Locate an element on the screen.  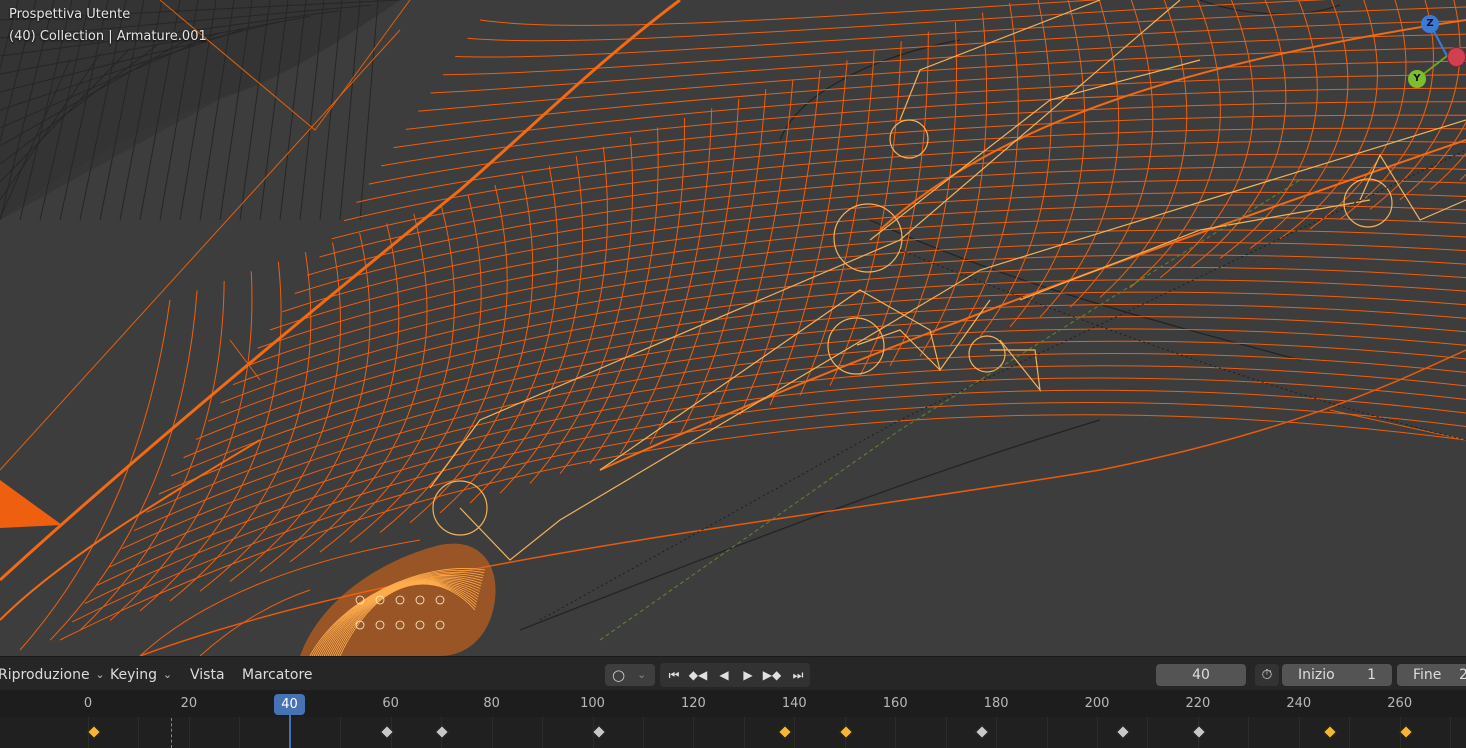
playback-menu-label: Riproduzione is located at coordinates (45, 675).